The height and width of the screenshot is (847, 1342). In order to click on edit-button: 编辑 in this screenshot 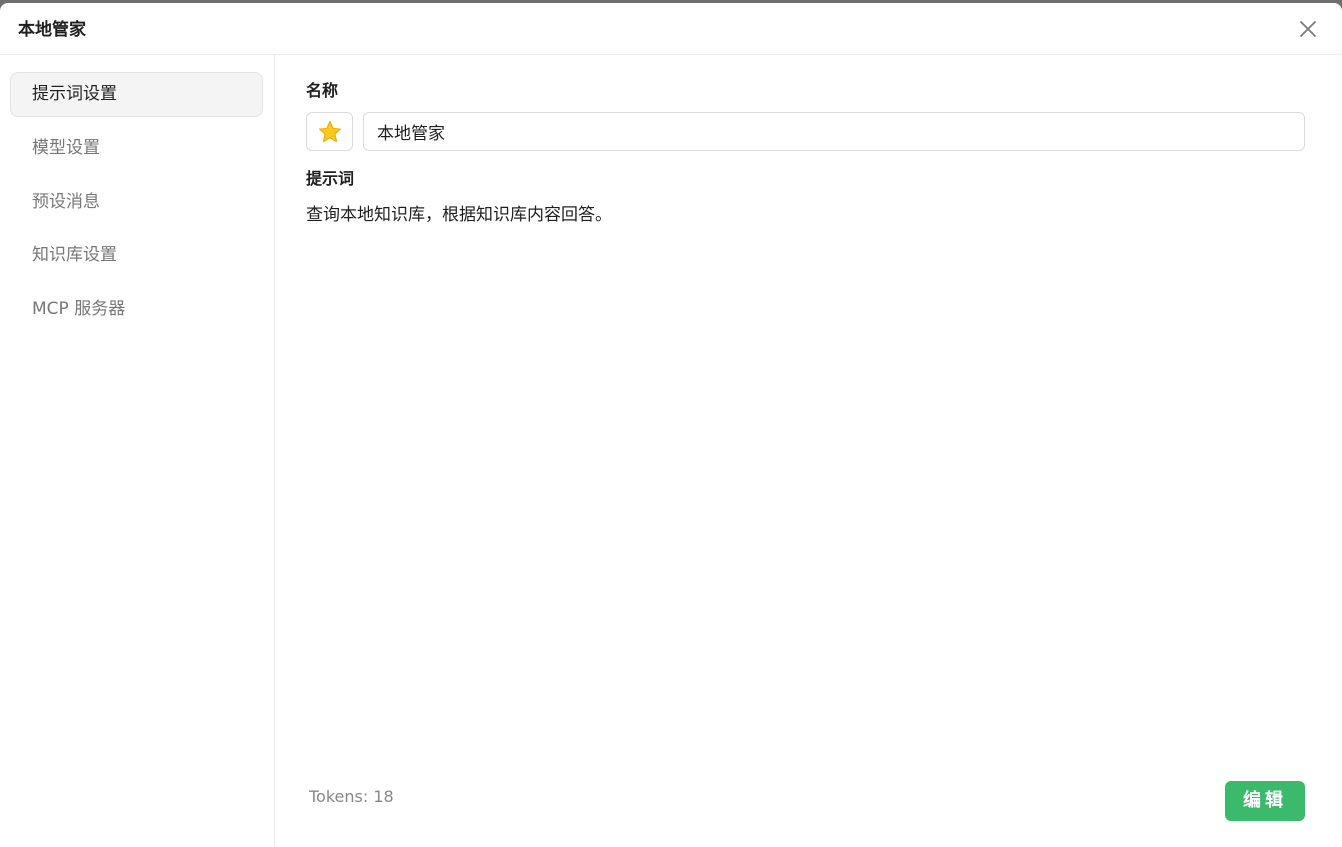, I will do `click(1265, 801)`.